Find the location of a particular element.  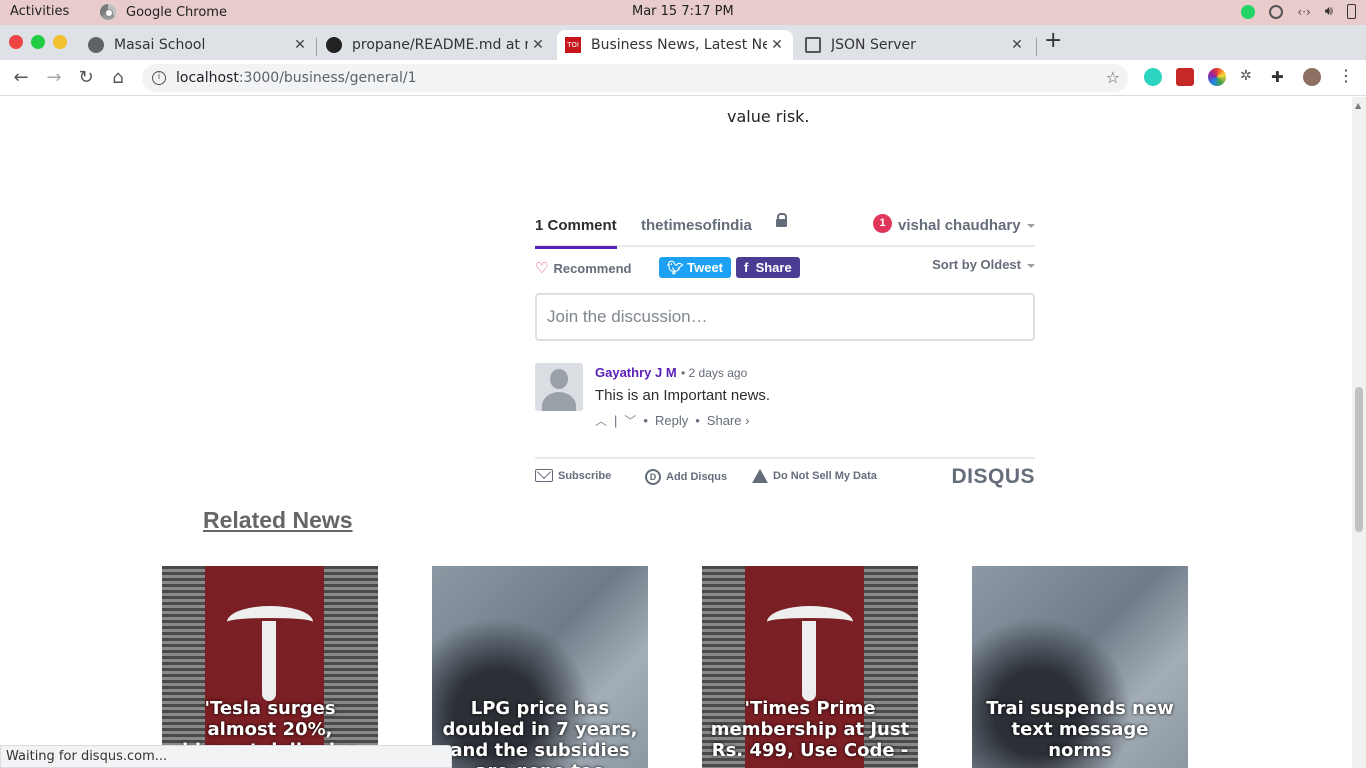

tab-json-server: JSON Server ✕ is located at coordinates (915, 45).